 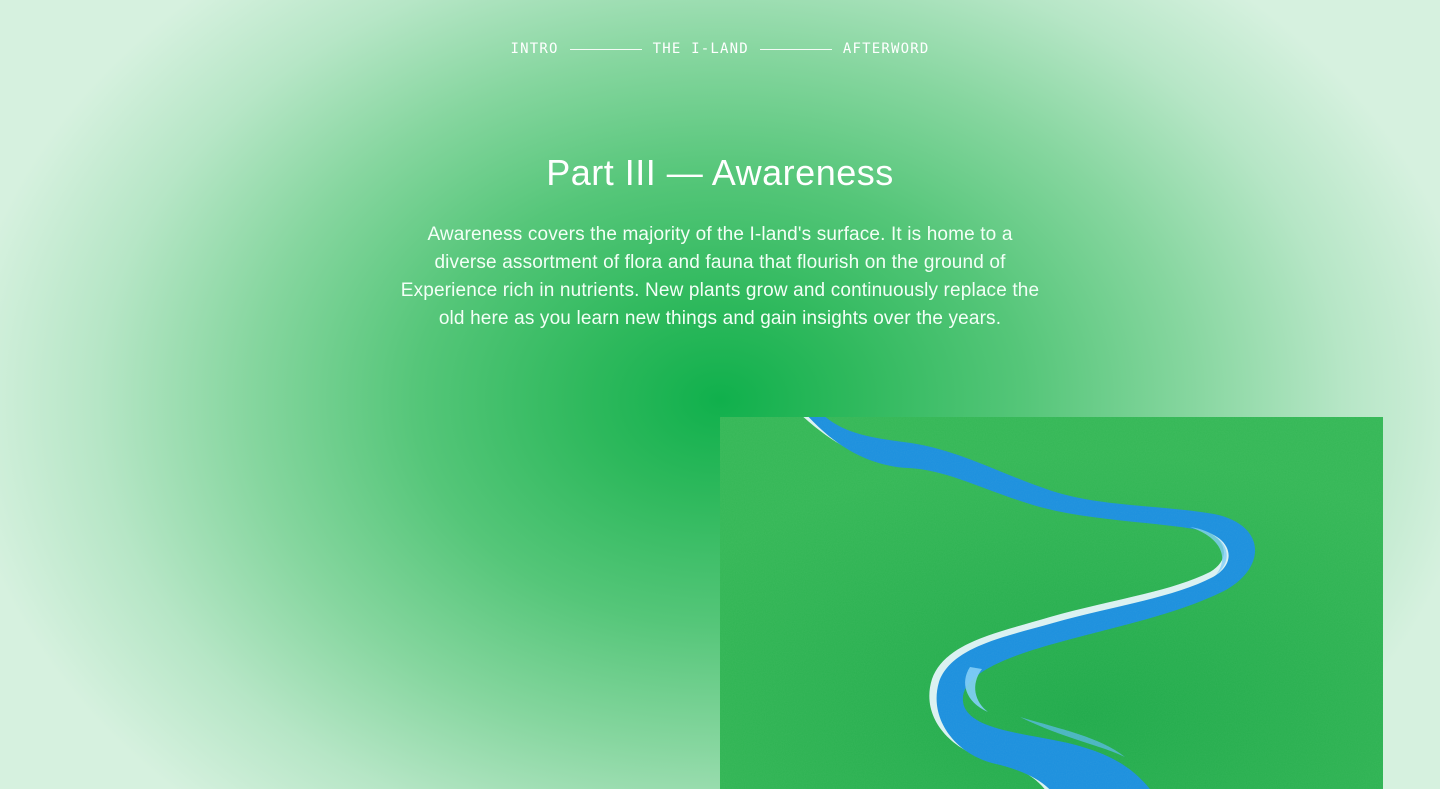 What do you see at coordinates (701, 49) in the screenshot?
I see `nav-link-the-i-land: THE I-LAND` at bounding box center [701, 49].